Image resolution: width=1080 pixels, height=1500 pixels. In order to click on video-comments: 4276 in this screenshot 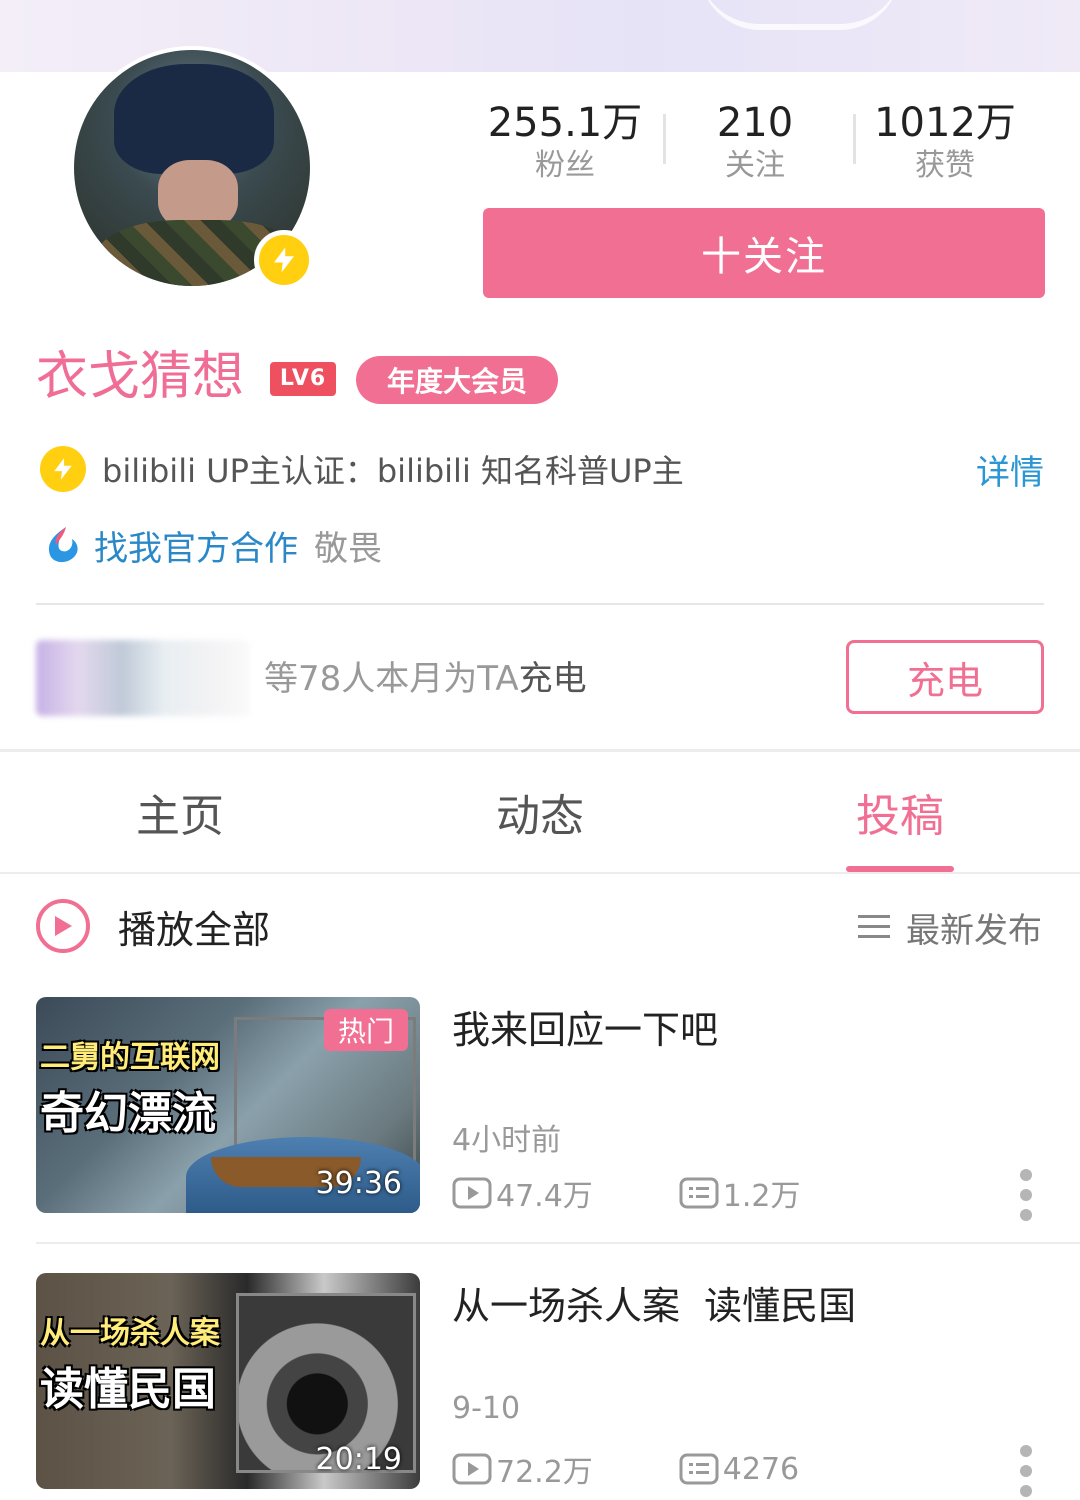, I will do `click(739, 1469)`.